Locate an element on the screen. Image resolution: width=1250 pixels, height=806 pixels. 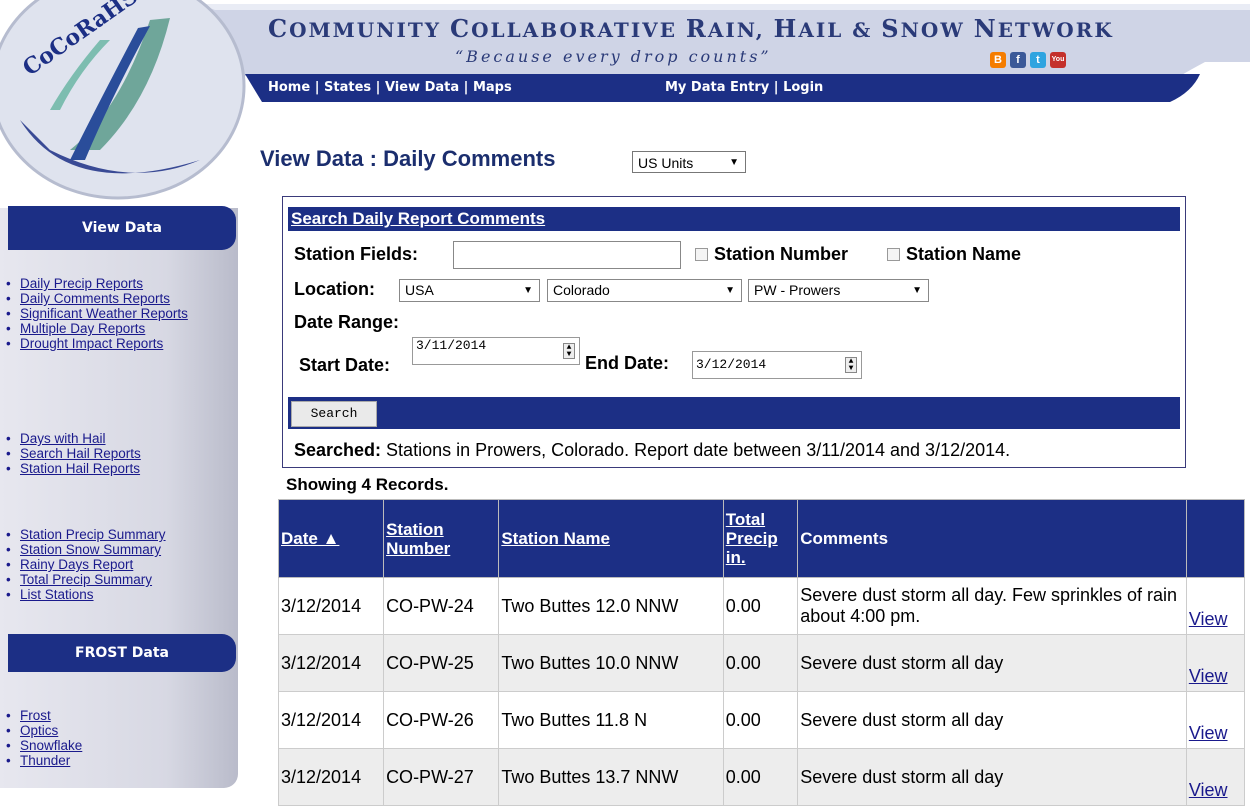
sidebar-item: Multiple Day Reports is located at coordinates (119, 328).